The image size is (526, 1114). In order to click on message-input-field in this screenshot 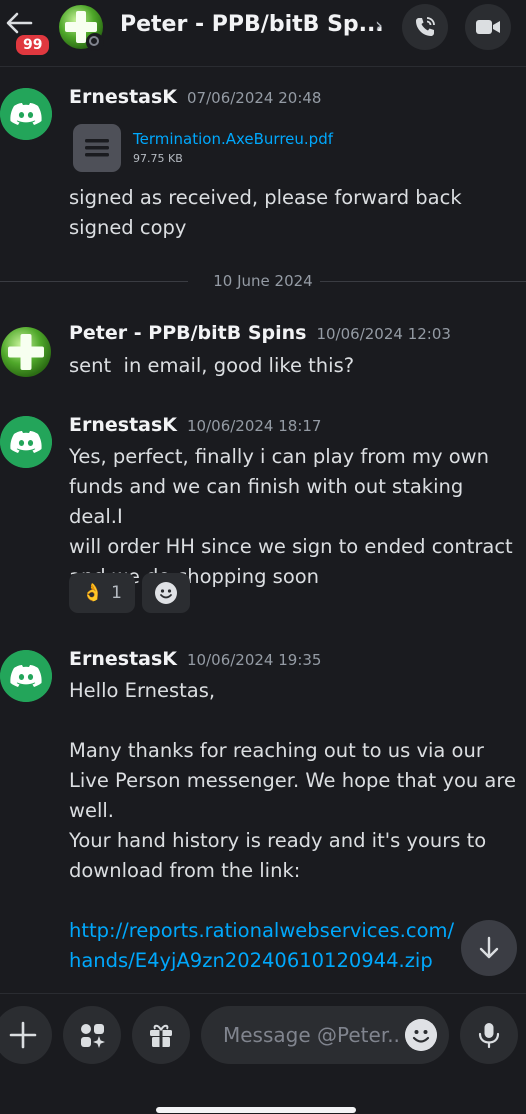, I will do `click(325, 1035)`.